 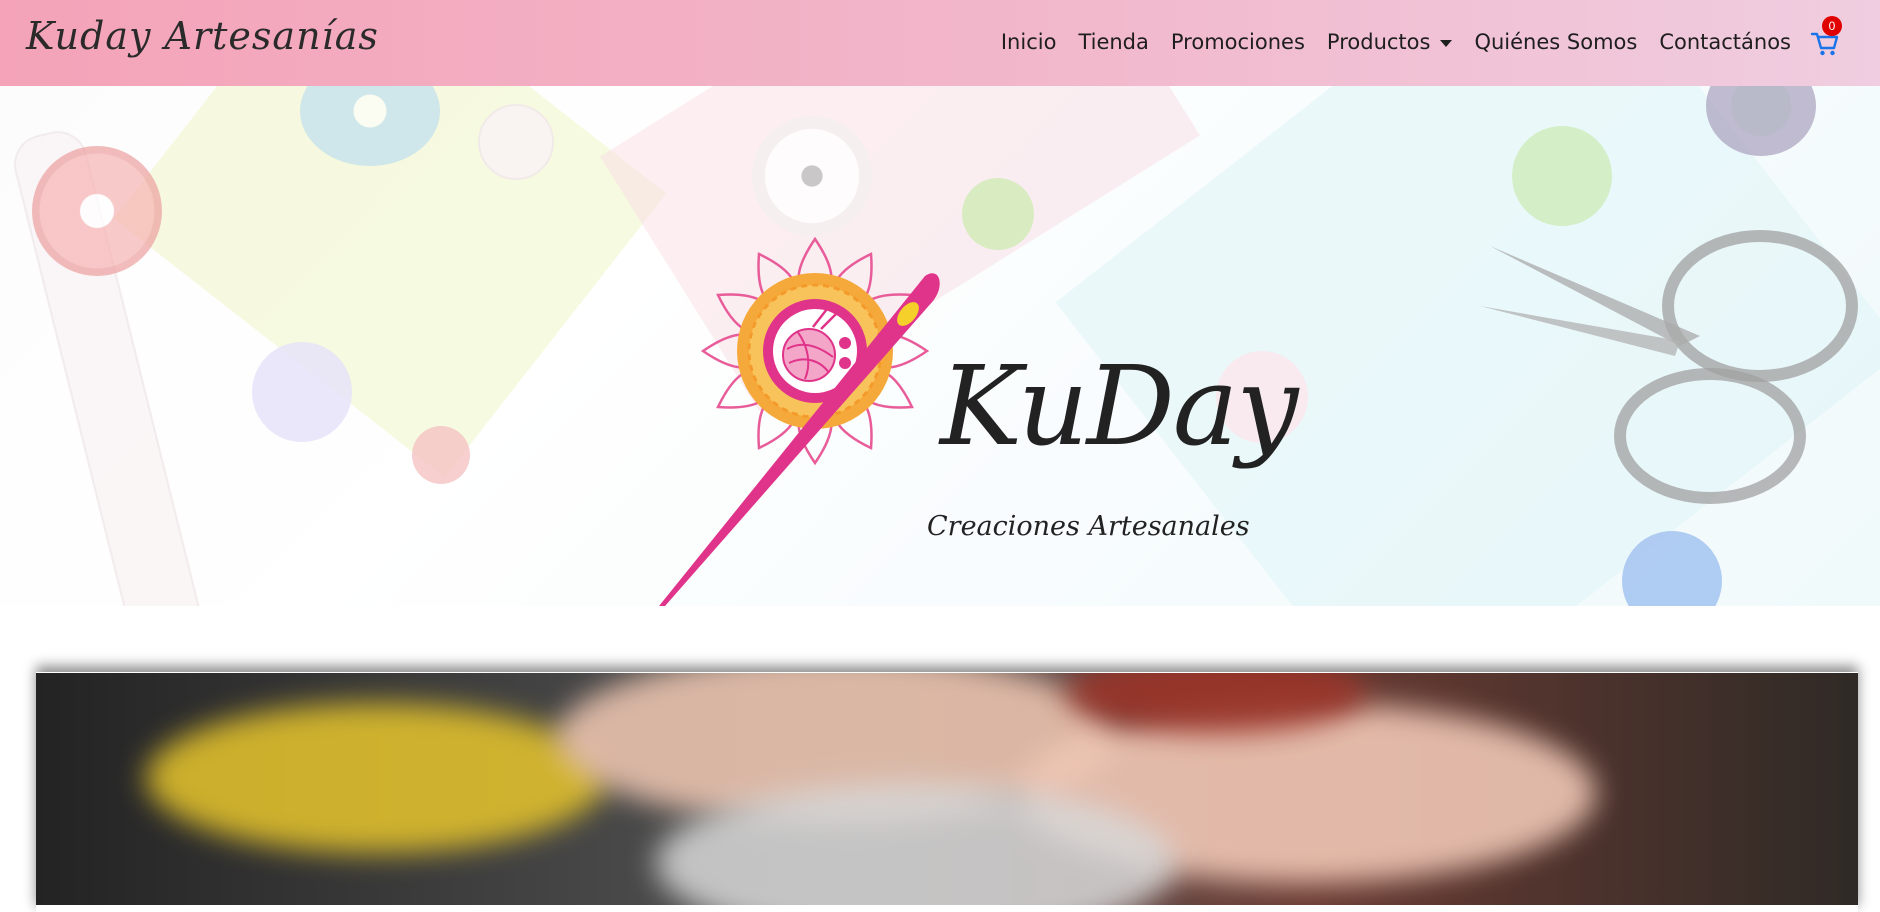 I want to click on nav-promociones: Promociones, so click(x=1238, y=42).